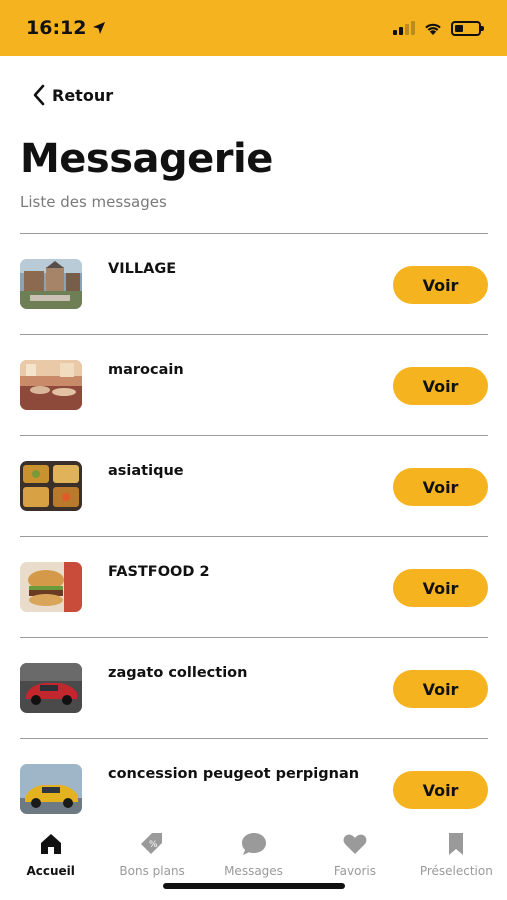 The height and width of the screenshot is (900, 507). I want to click on bookmark-icon, so click(456, 844).